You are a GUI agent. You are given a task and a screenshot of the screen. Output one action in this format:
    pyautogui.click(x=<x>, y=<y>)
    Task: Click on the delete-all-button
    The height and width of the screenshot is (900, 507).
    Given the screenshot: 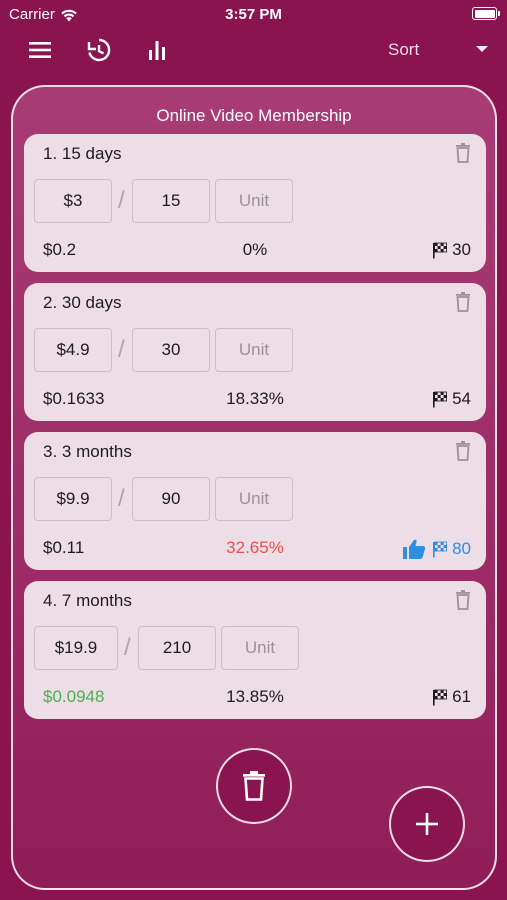 What is the action you would take?
    pyautogui.click(x=254, y=786)
    